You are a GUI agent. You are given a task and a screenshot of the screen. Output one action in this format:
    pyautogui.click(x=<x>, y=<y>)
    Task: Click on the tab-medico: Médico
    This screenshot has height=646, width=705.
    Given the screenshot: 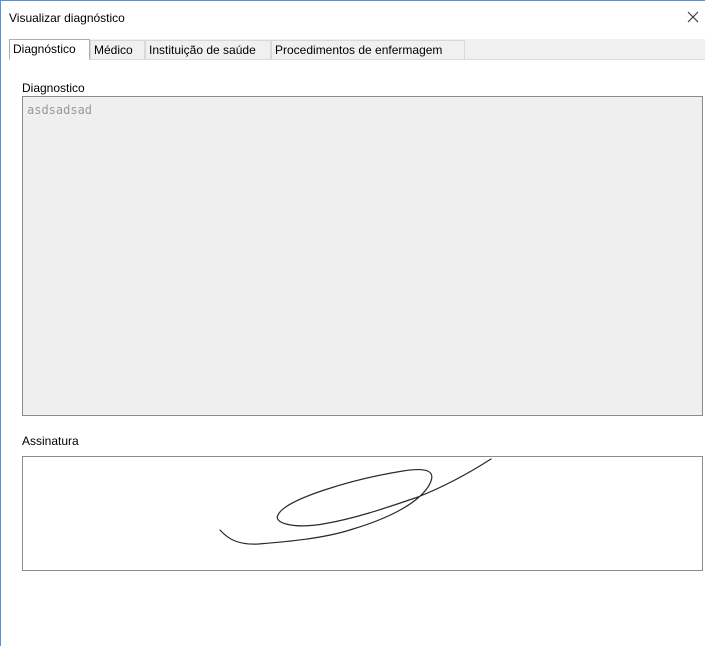 What is the action you would take?
    pyautogui.click(x=117, y=49)
    